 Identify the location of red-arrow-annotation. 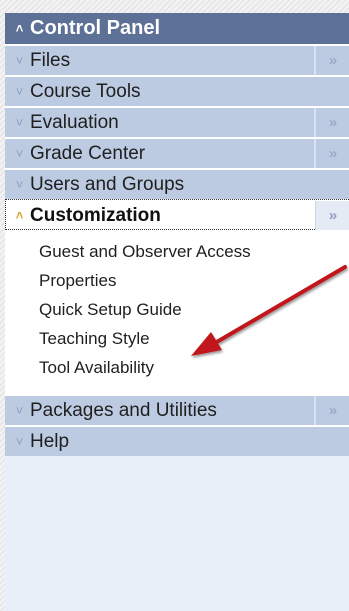
(269, 310).